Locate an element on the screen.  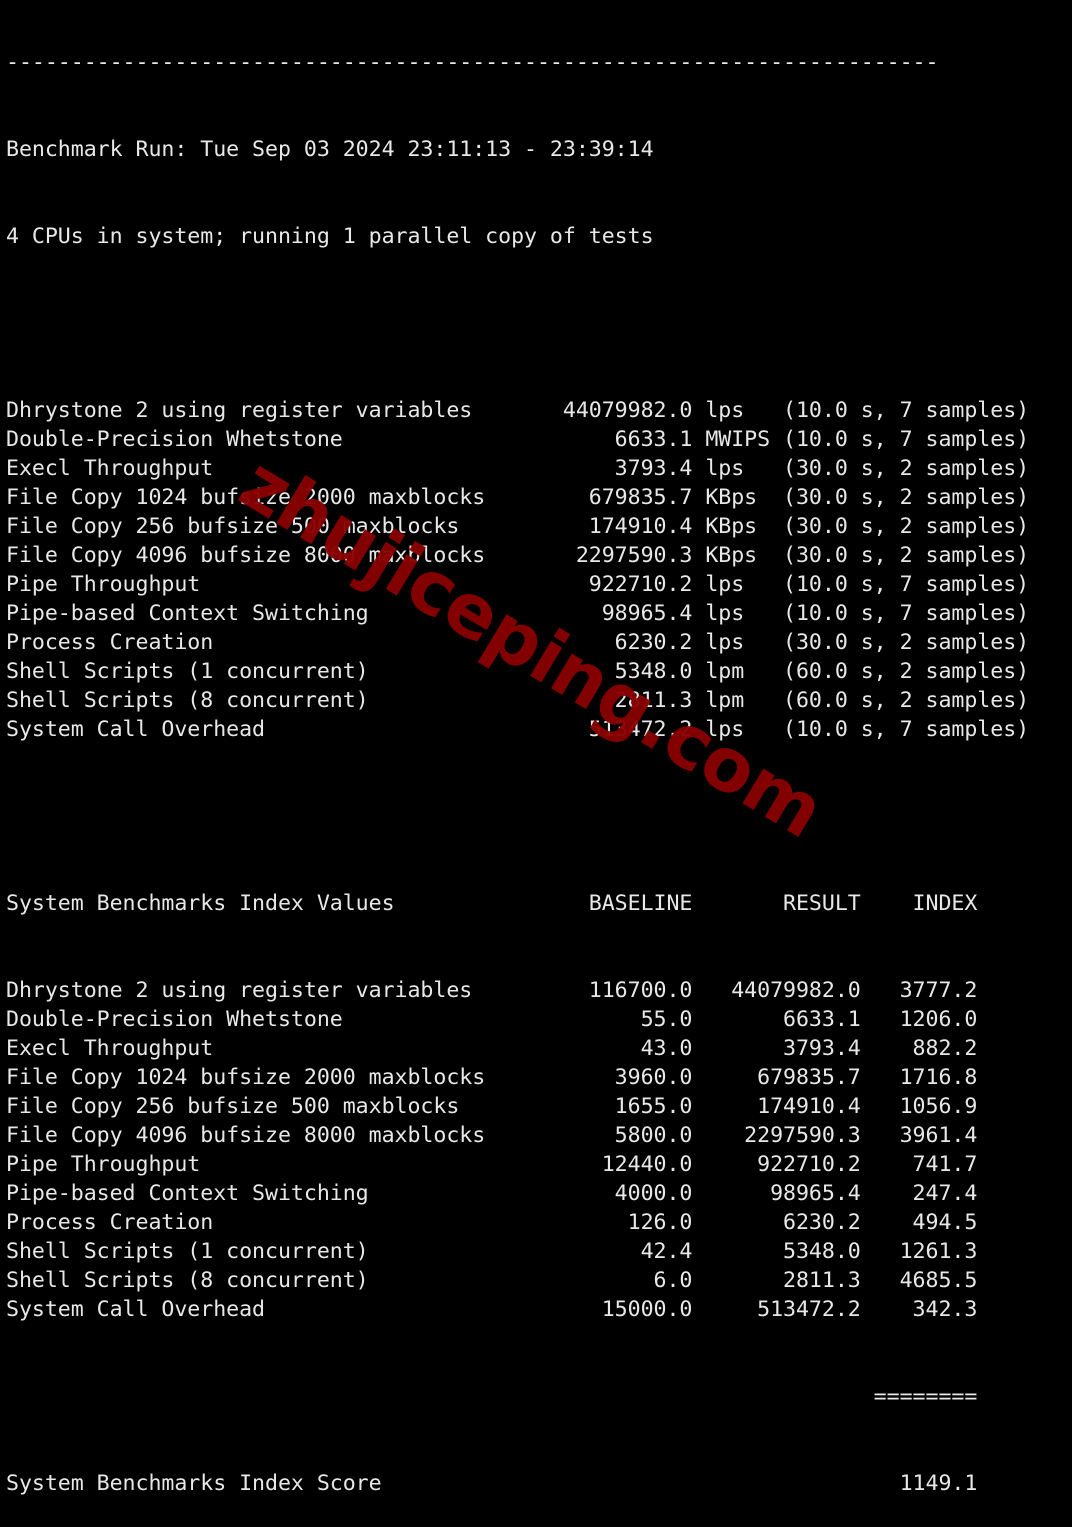
index-table-row: Process Creation 126.0 6230.2 494.5 is located at coordinates (492, 1222).